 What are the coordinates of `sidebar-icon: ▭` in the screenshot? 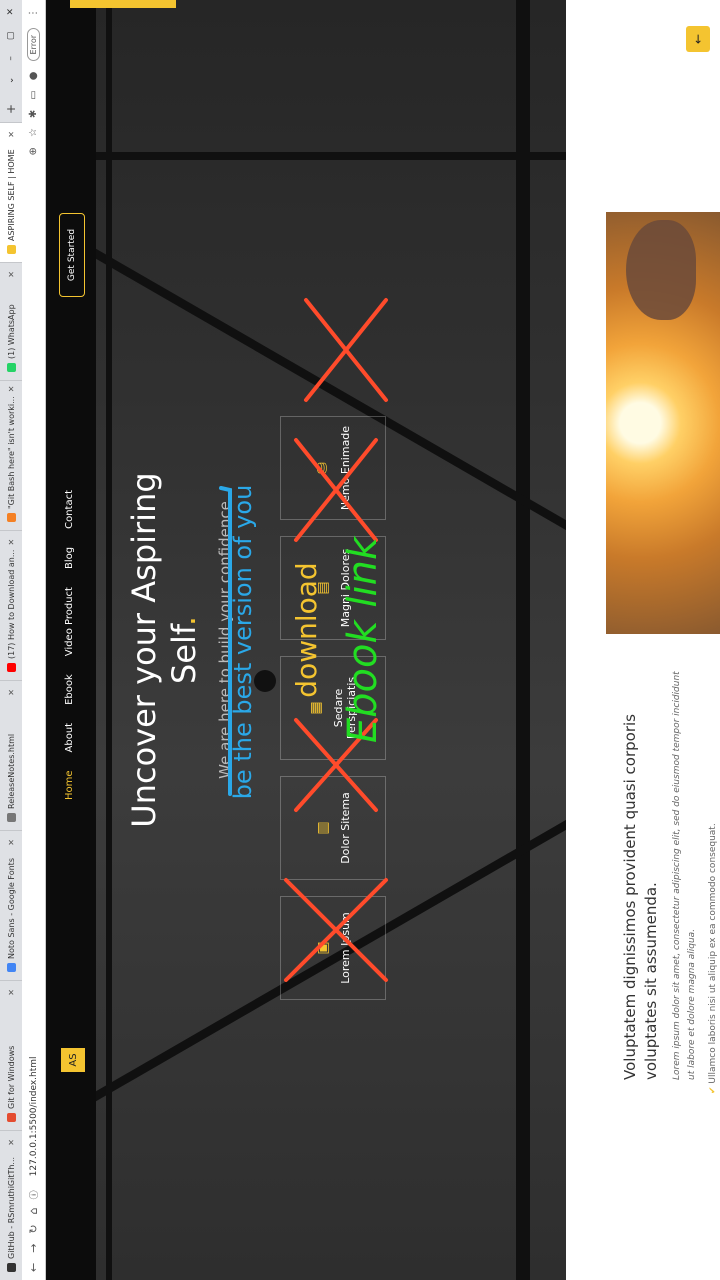 It's located at (33, 94).